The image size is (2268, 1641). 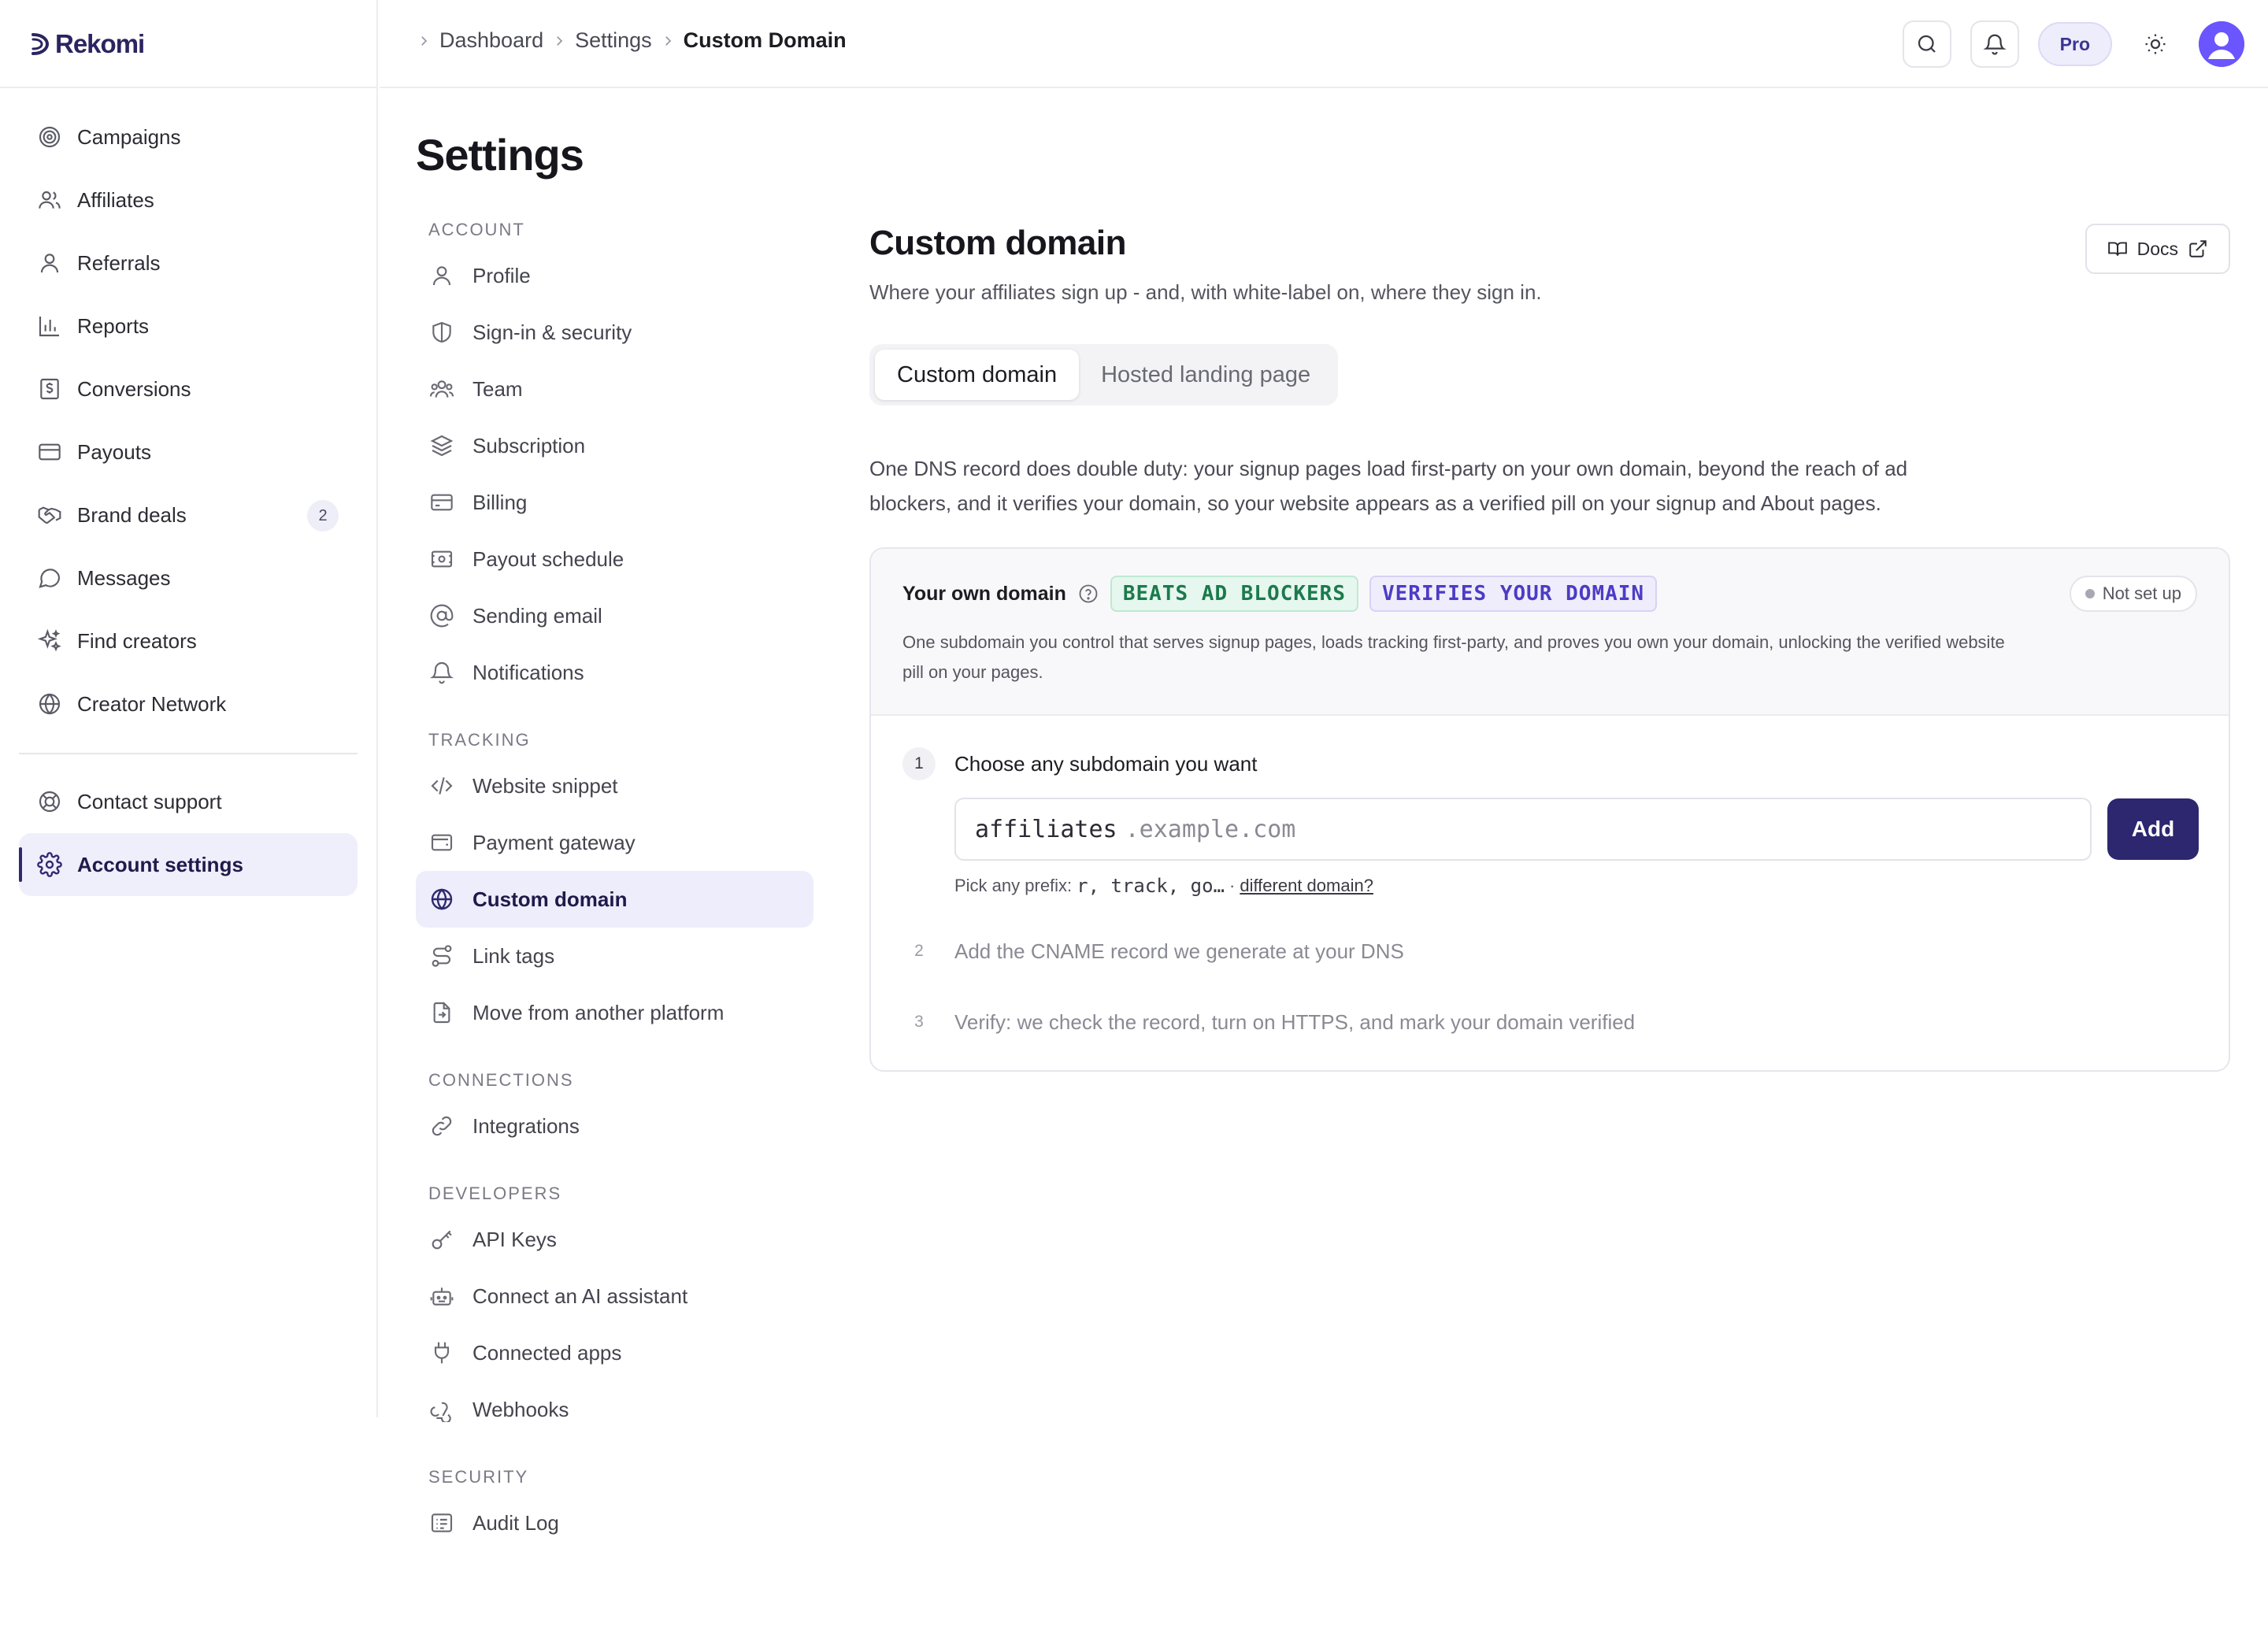 I want to click on settings-item-label: Website snippet, so click(x=545, y=785).